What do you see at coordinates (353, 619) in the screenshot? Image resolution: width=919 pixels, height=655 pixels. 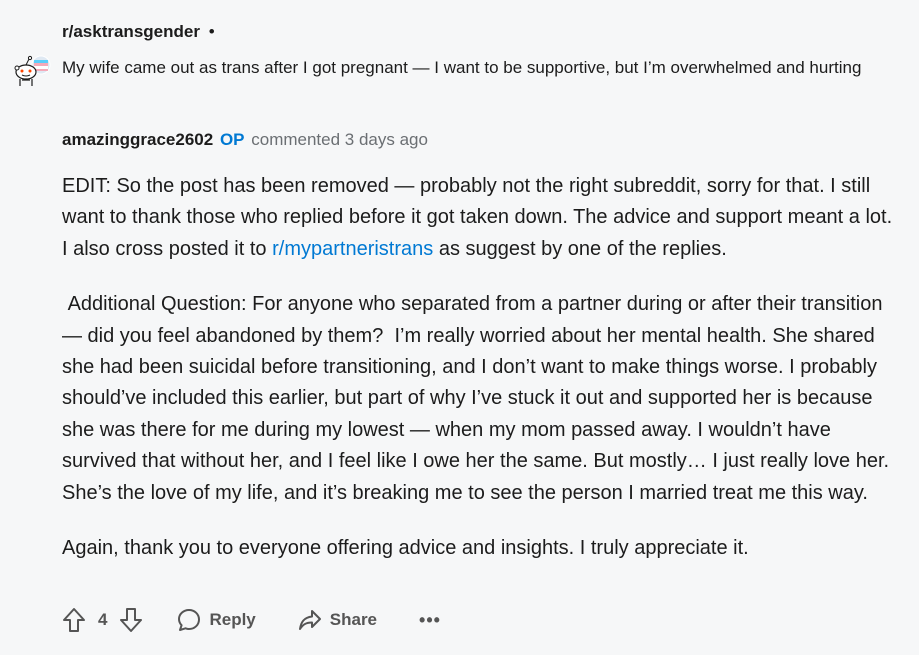 I see `share-label: Share` at bounding box center [353, 619].